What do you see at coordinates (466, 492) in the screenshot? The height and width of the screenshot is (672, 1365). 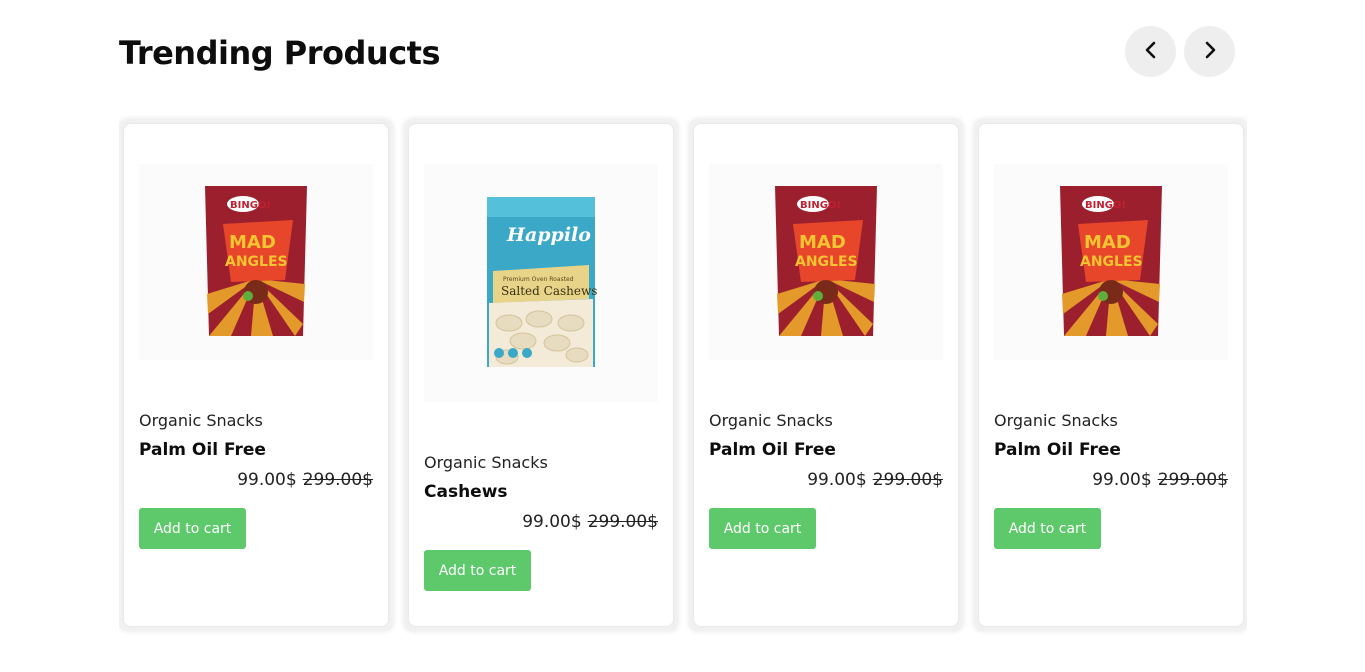 I see `product-name: Cashews` at bounding box center [466, 492].